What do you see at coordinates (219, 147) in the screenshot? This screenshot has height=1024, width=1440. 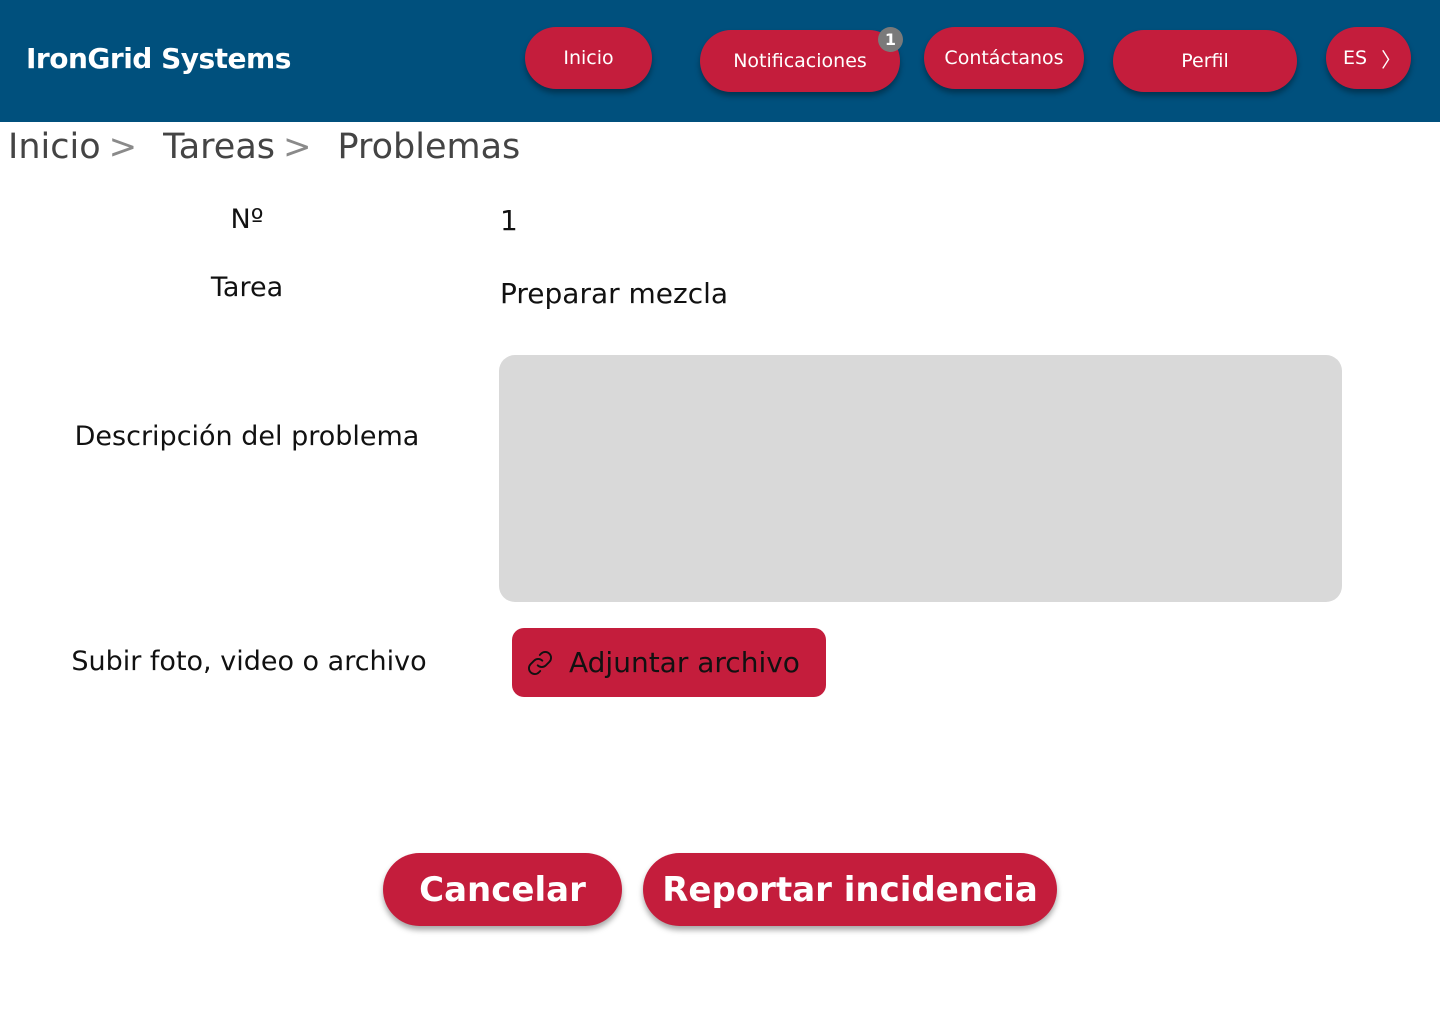 I see `breadcrumb-item-tareas: Tareas` at bounding box center [219, 147].